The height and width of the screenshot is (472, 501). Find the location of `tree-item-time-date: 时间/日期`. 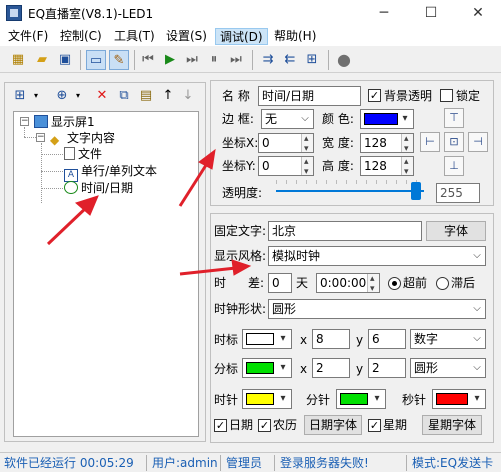

tree-item-time-date: 时间/日期 is located at coordinates (98, 188).